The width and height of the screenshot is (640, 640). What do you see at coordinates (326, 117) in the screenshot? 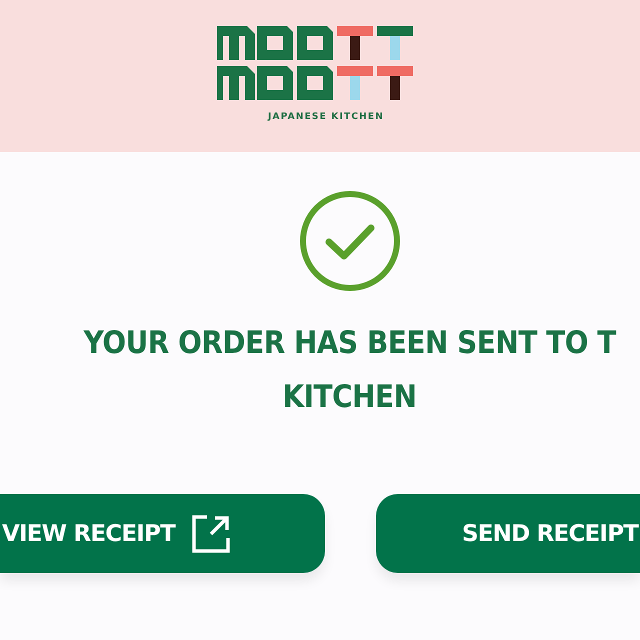
I see `logo-tagline: JAPANESE KITCHEN` at bounding box center [326, 117].